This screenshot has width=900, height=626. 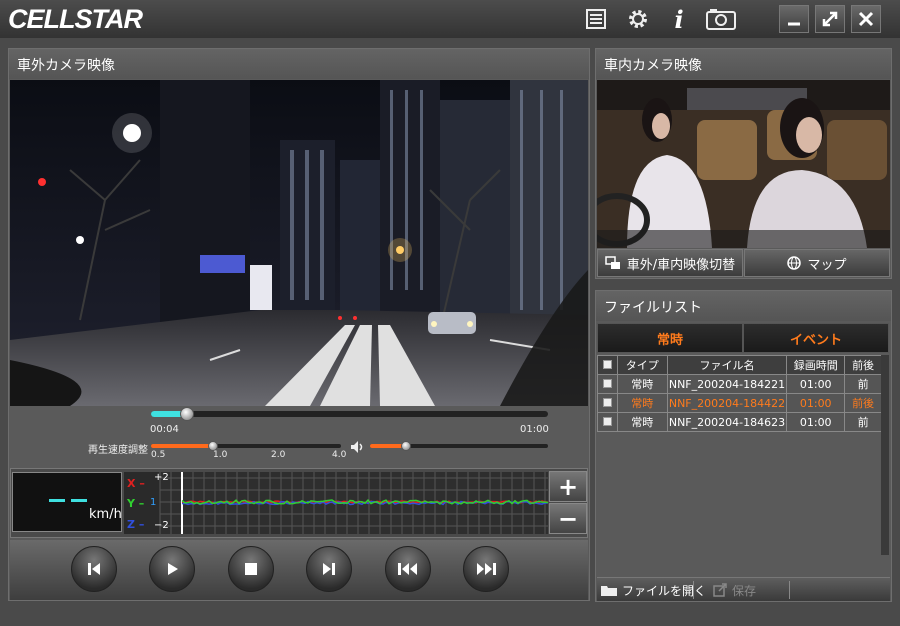 I want to click on speed-unit: km/h, so click(x=105, y=514).